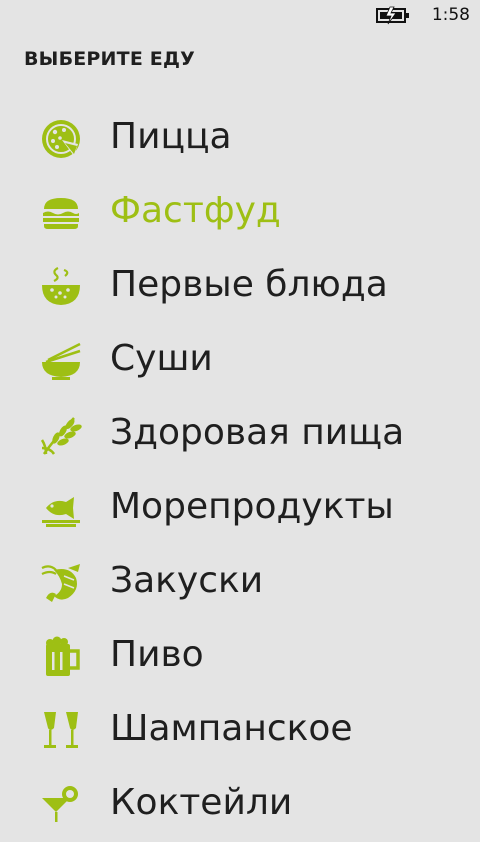 The height and width of the screenshot is (842, 480). What do you see at coordinates (201, 802) in the screenshot?
I see `list-item-label: Коктейли` at bounding box center [201, 802].